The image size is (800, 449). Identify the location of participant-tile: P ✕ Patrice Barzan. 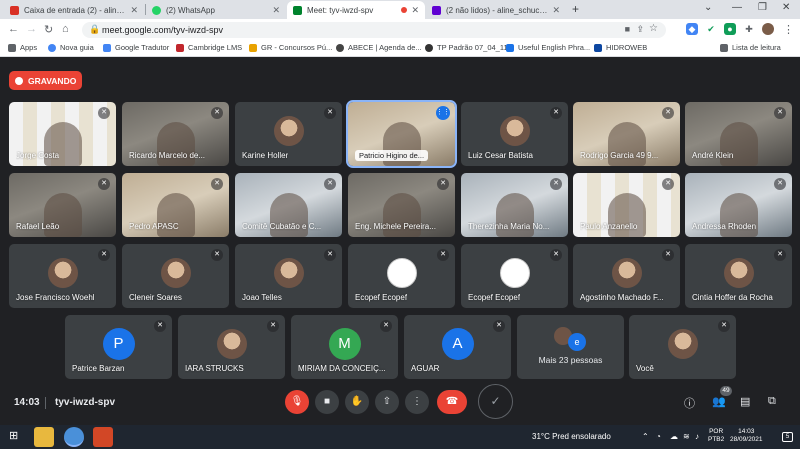
(118, 347).